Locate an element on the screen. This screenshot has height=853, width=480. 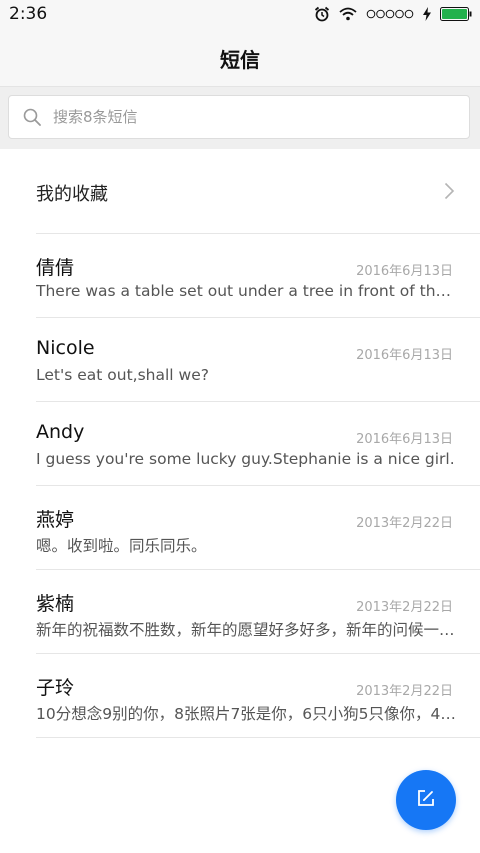
search-area is located at coordinates (240, 118).